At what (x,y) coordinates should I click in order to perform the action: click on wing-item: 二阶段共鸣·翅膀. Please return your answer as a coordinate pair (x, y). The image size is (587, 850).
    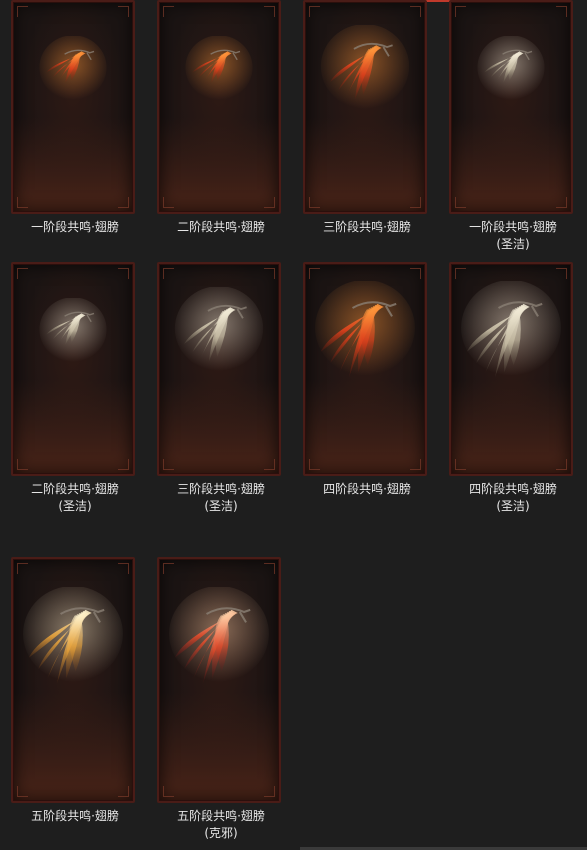
    Looking at the image, I should click on (221, 118).